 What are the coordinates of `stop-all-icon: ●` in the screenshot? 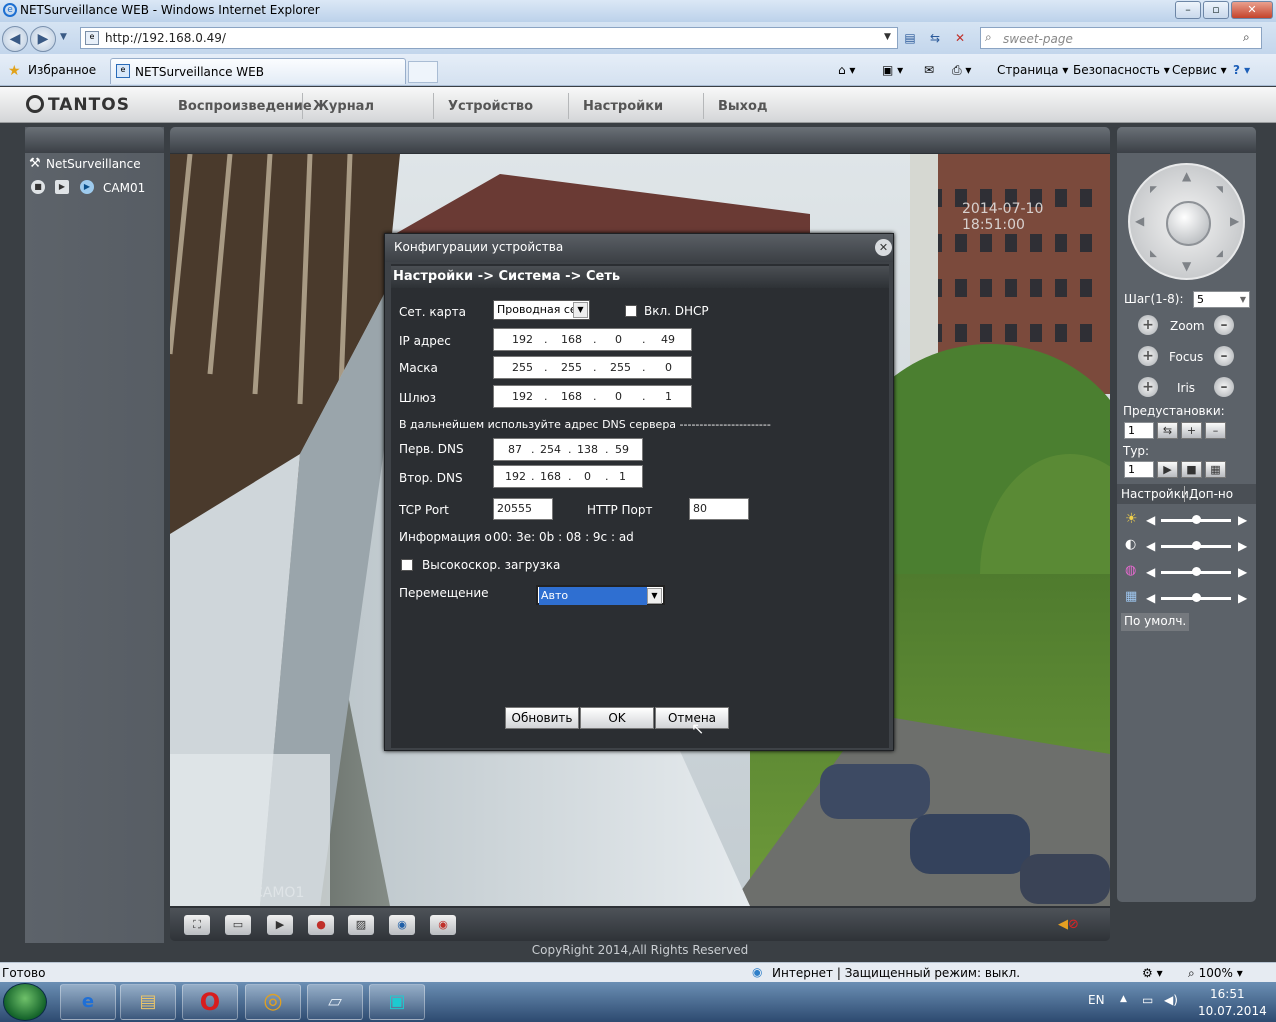 It's located at (321, 925).